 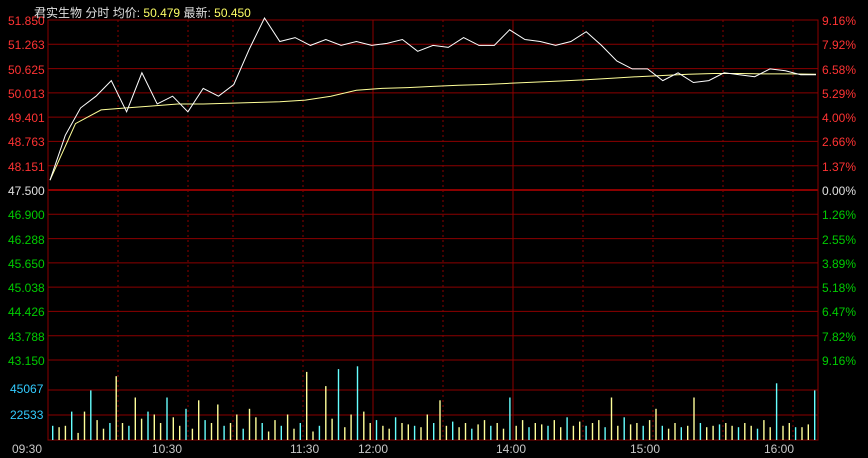 I want to click on pct-tick-label: 5.29%, so click(x=839, y=93).